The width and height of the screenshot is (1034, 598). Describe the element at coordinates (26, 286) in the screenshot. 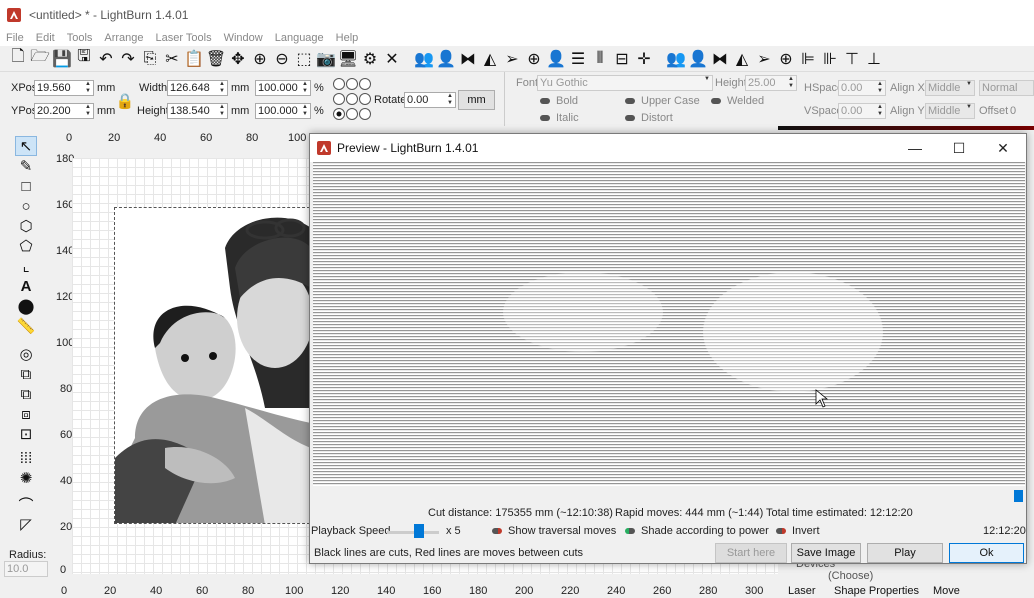

I see `text-tool-icon: A` at that location.